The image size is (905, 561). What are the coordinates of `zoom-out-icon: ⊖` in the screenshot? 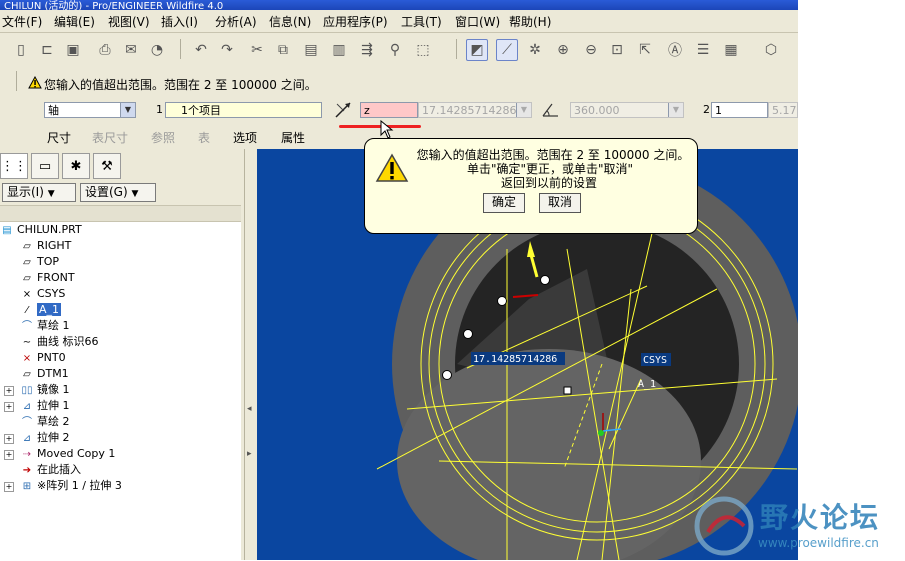 It's located at (591, 50).